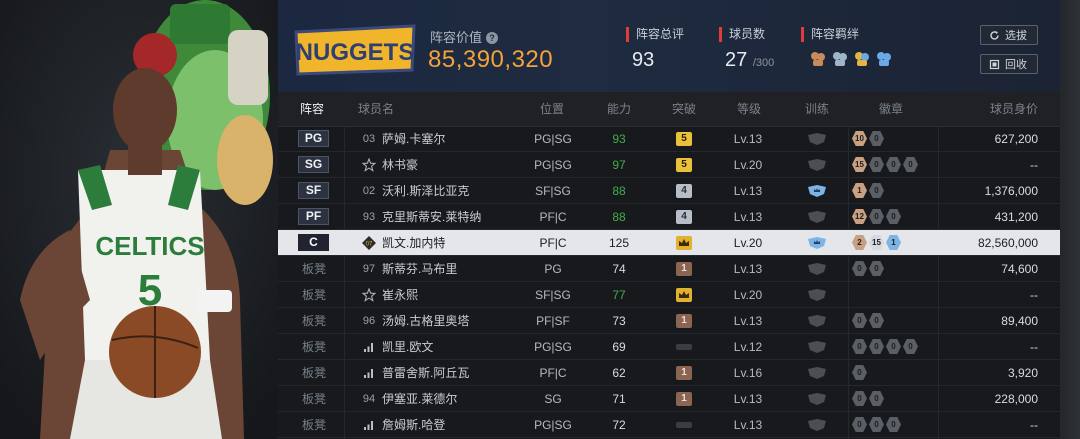 The width and height of the screenshot is (1080, 439). Describe the element at coordinates (684, 109) in the screenshot. I see `col-breakthrough: 突破` at that location.